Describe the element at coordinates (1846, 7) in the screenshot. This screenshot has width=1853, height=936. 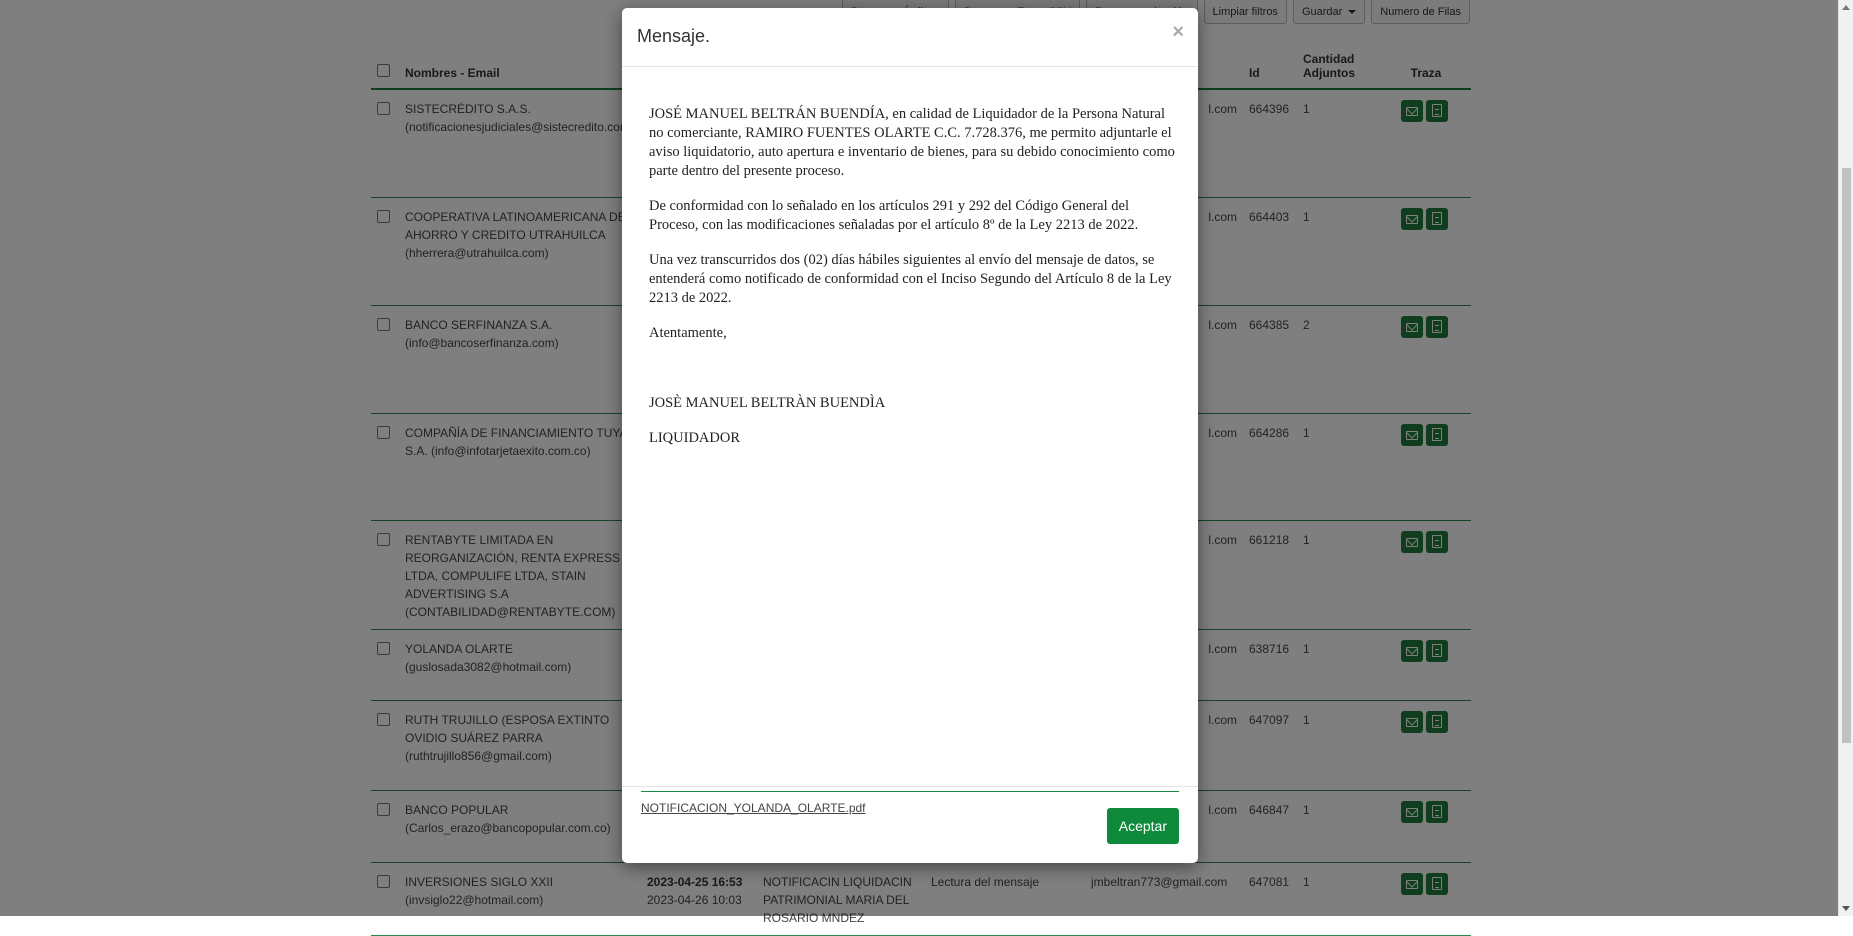
I see `scroll-up-arrow-icon` at that location.